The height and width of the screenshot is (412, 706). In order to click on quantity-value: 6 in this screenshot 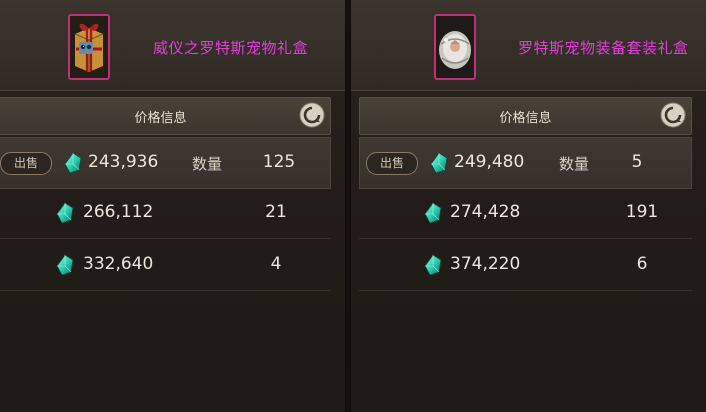, I will do `click(642, 264)`.